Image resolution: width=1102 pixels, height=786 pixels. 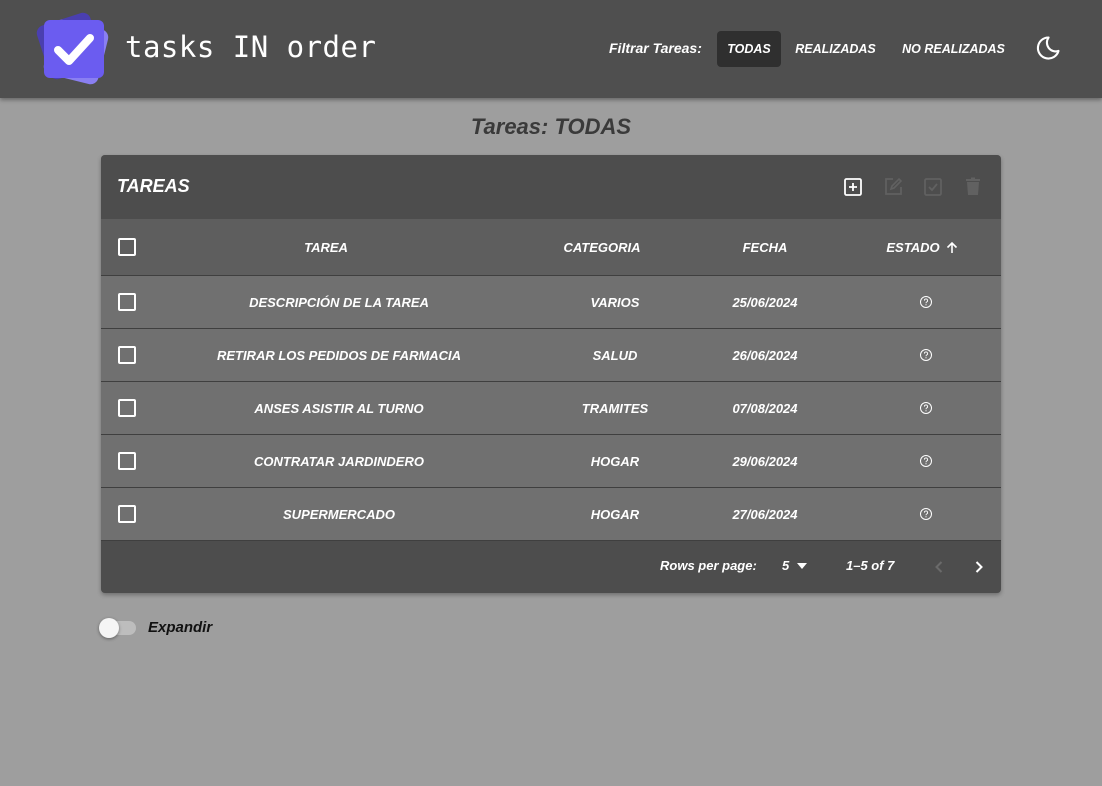 I want to click on edit-icon, so click(x=893, y=187).